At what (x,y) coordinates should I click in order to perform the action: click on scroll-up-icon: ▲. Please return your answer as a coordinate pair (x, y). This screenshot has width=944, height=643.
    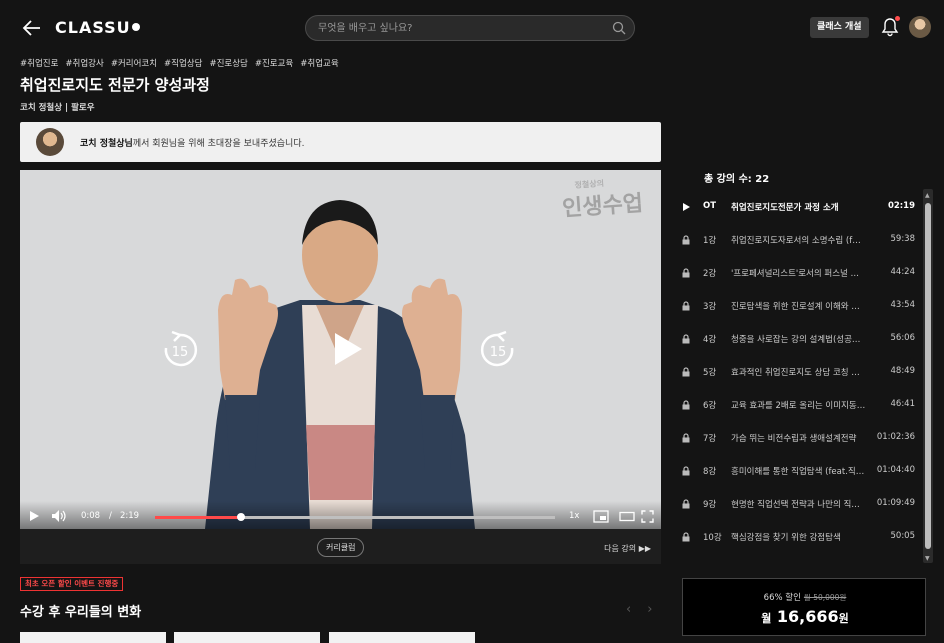
    Looking at the image, I should click on (927, 195).